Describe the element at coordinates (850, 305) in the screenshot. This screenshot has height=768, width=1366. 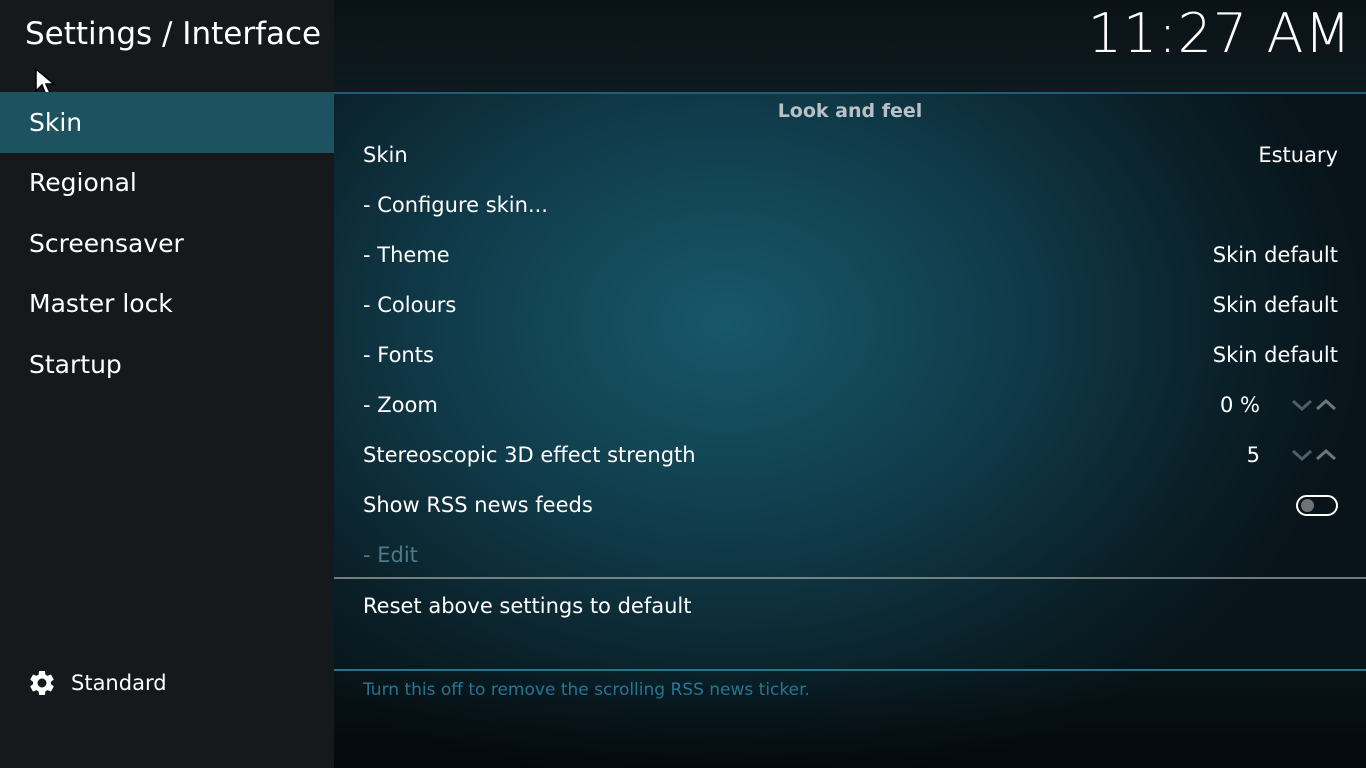
I see `setting-colours: - Colours Skin default` at that location.